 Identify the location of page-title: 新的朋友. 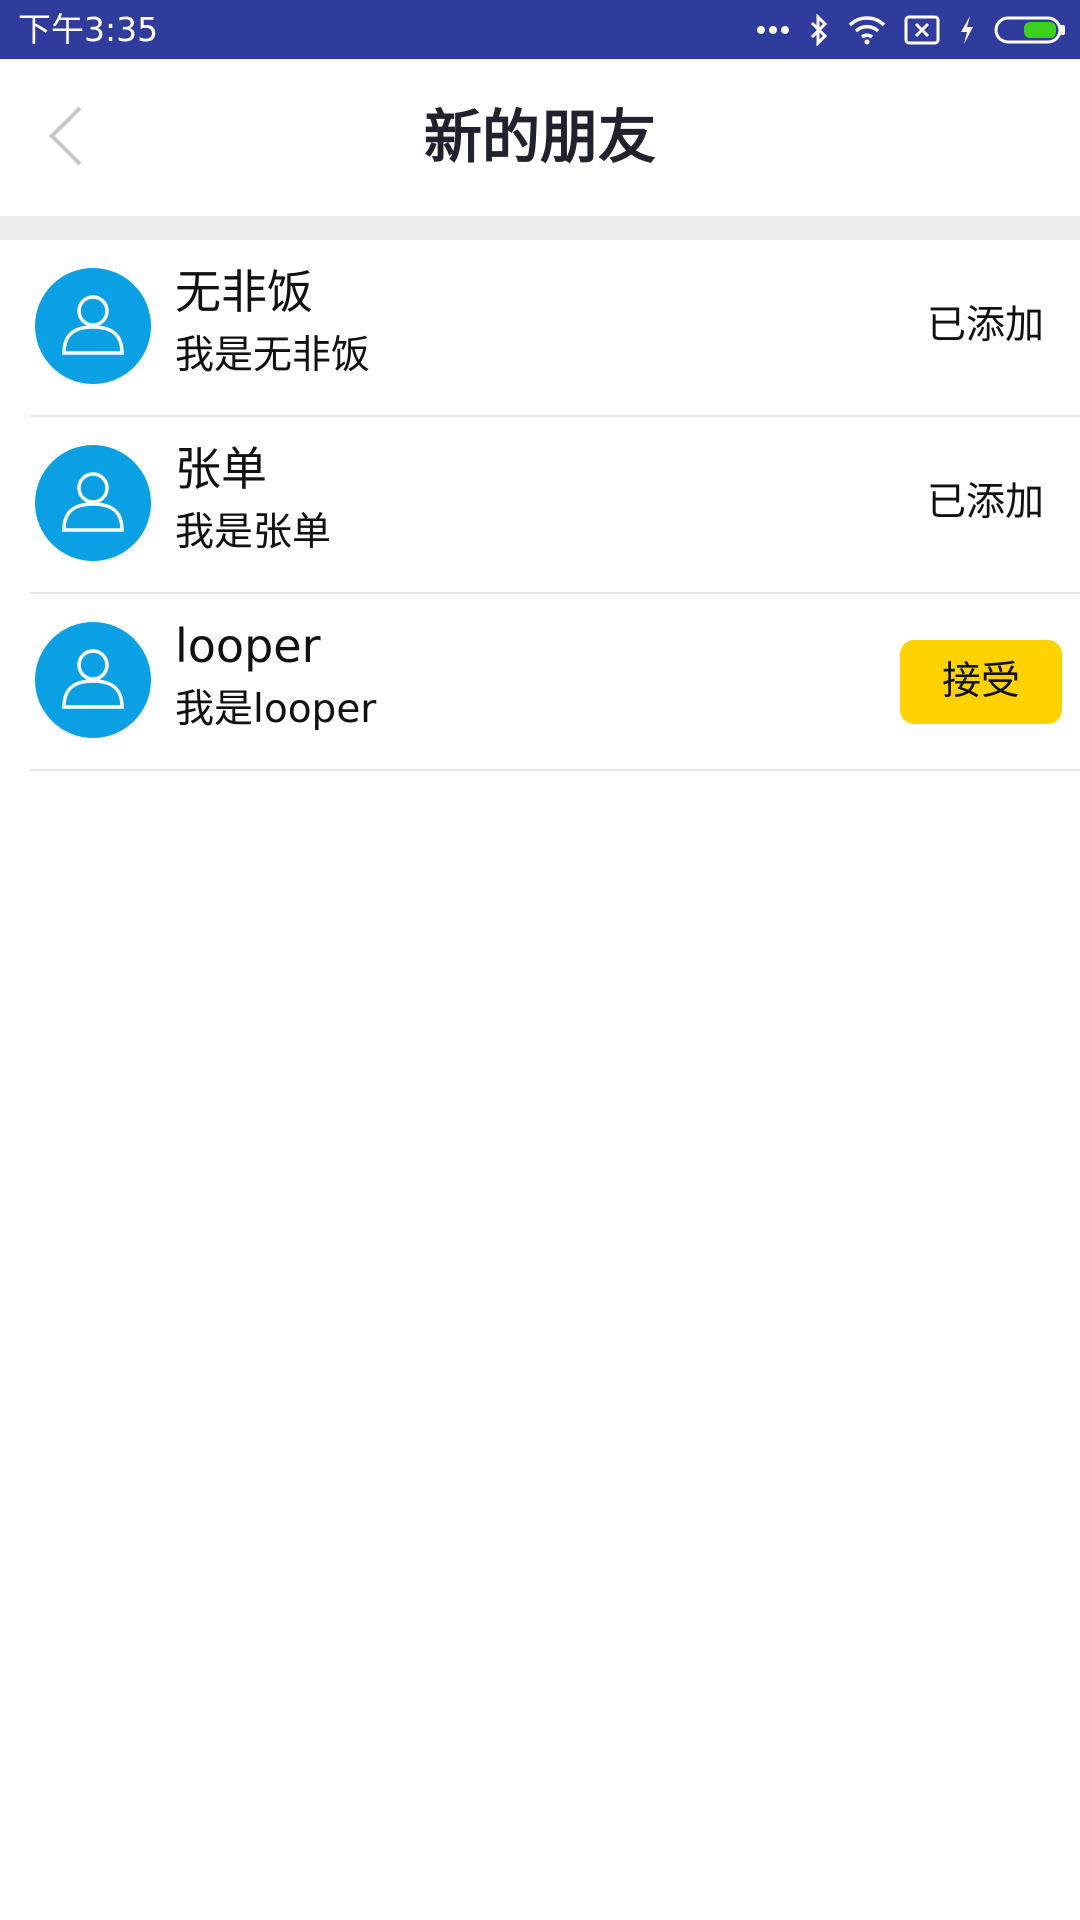
(539, 137).